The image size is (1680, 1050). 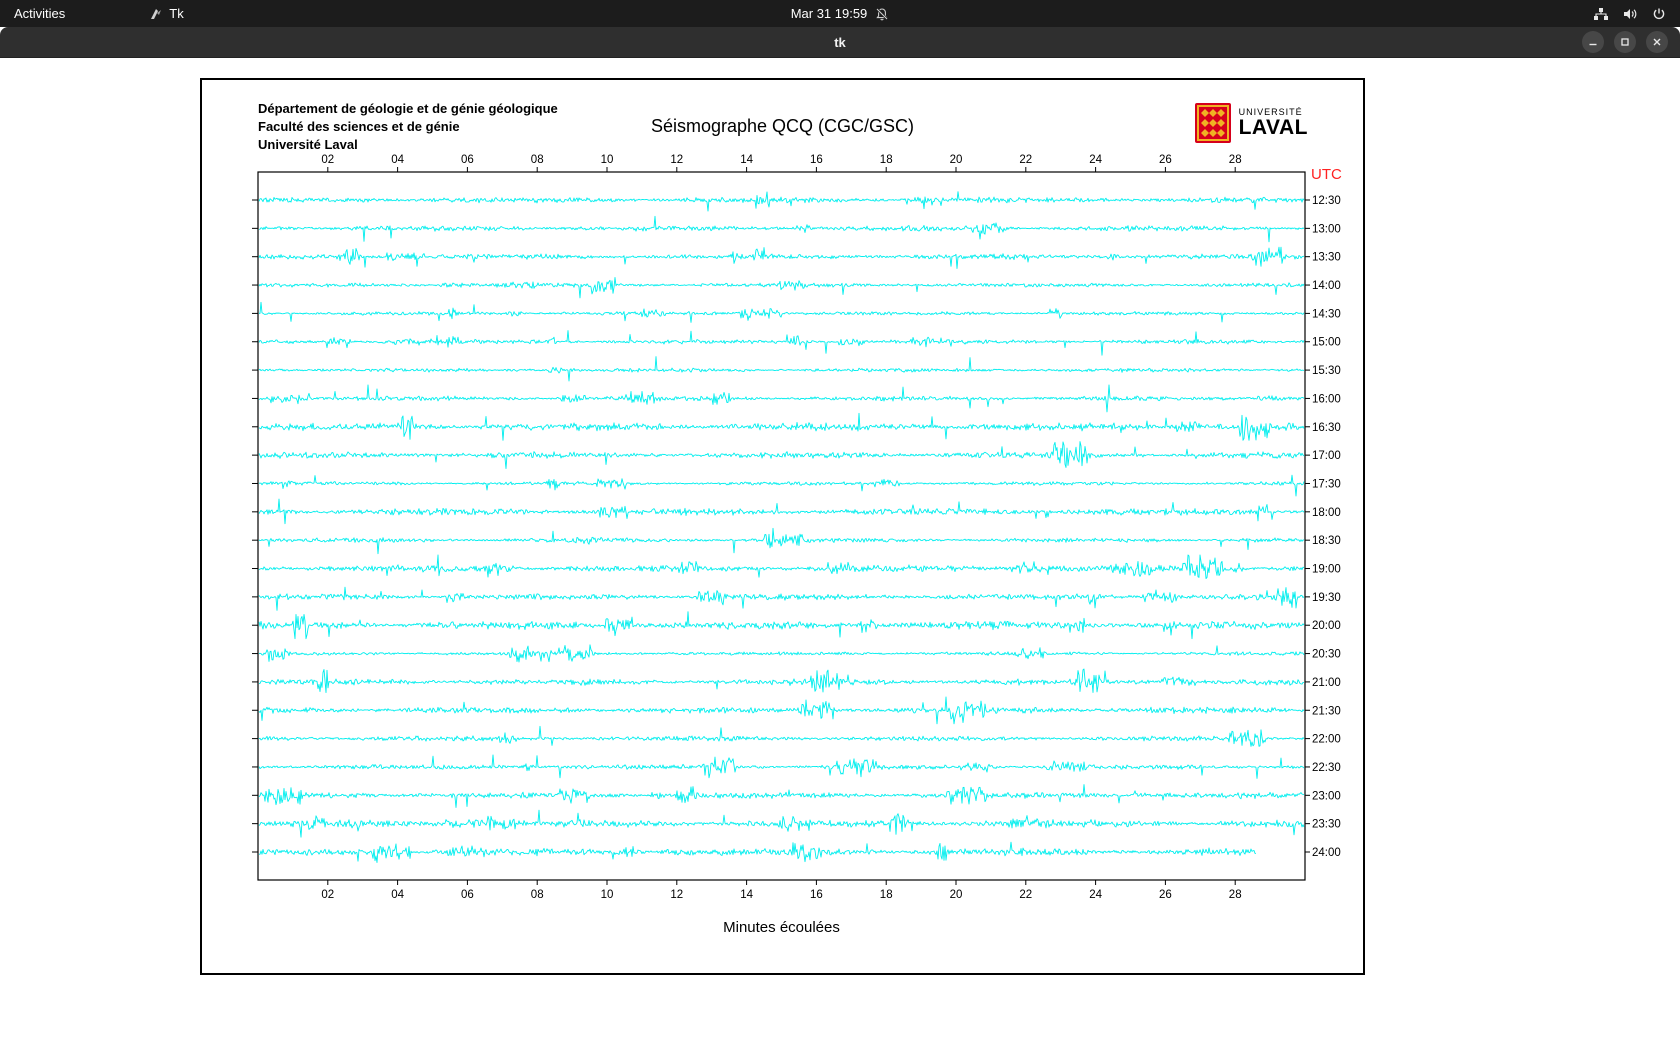 What do you see at coordinates (956, 895) in the screenshot?
I see `x-tick-label-bottom: 20` at bounding box center [956, 895].